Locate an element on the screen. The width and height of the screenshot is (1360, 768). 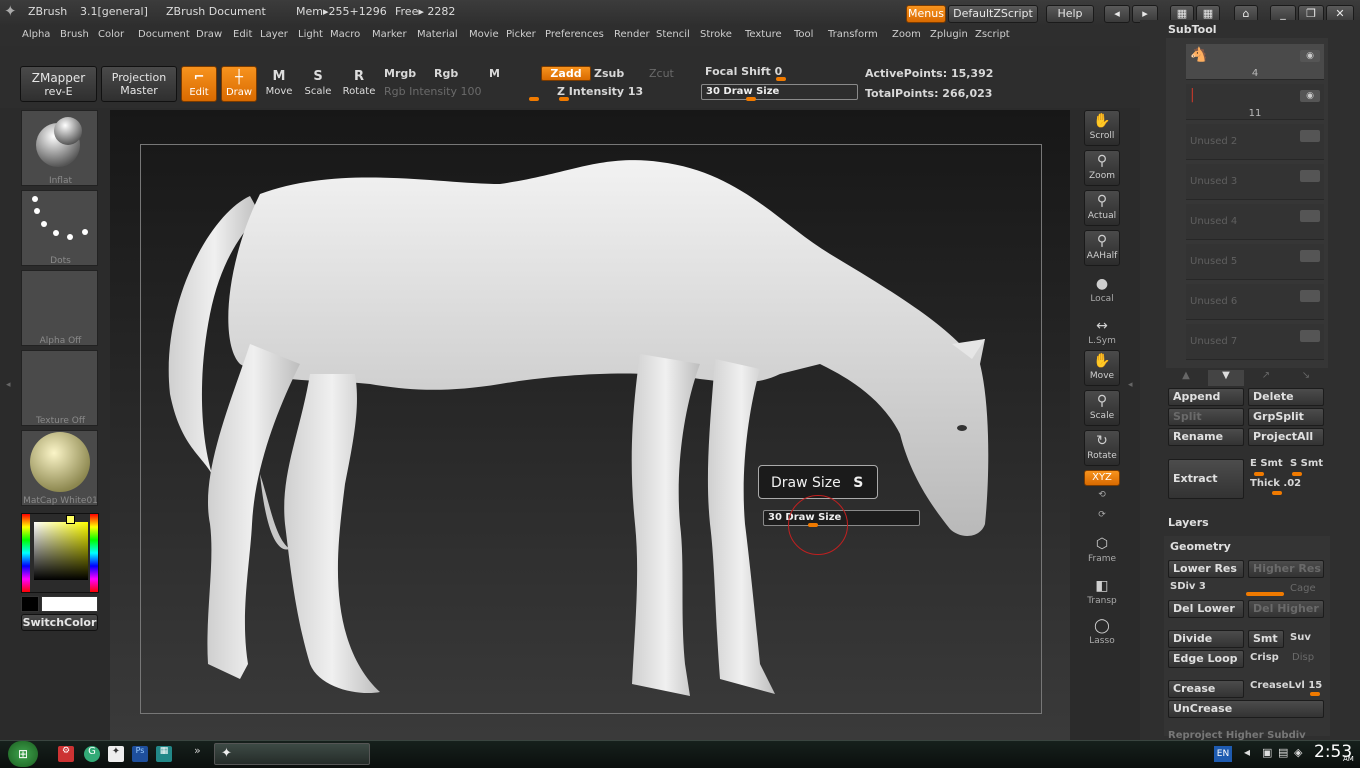
zsub-toggle: Zsub is located at coordinates (609, 73).